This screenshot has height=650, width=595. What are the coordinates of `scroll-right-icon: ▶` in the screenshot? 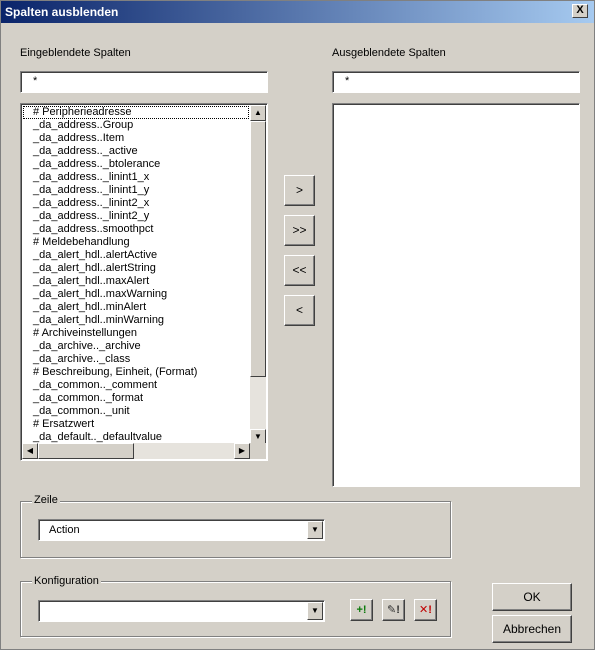 It's located at (242, 451).